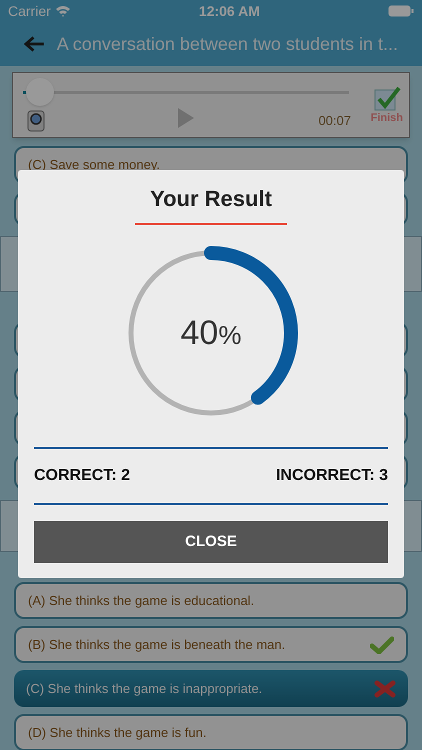 The height and width of the screenshot is (750, 422). What do you see at coordinates (82, 476) in the screenshot?
I see `correct-count: CORRECT: 2` at bounding box center [82, 476].